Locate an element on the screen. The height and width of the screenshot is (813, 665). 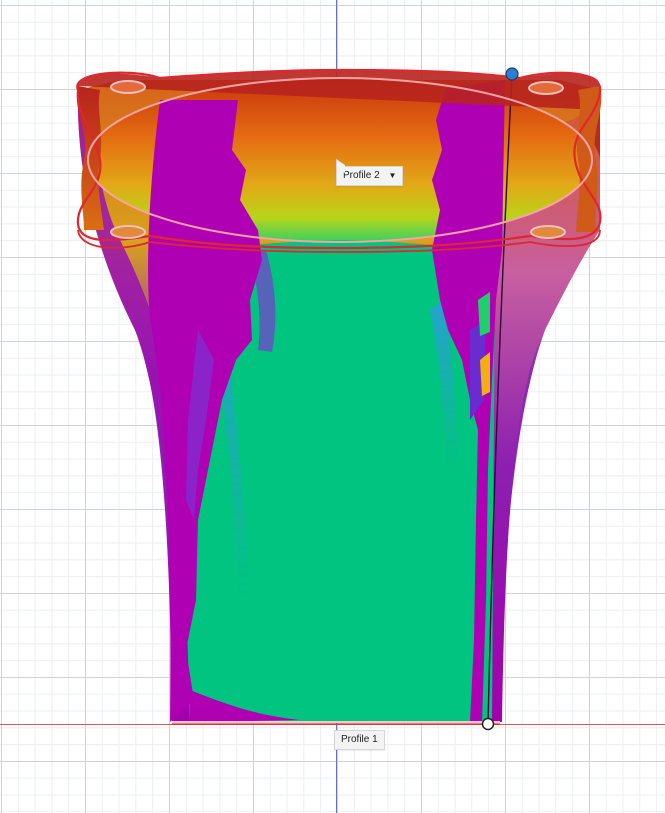
profile-1-text: Profile 1 is located at coordinates (359, 739).